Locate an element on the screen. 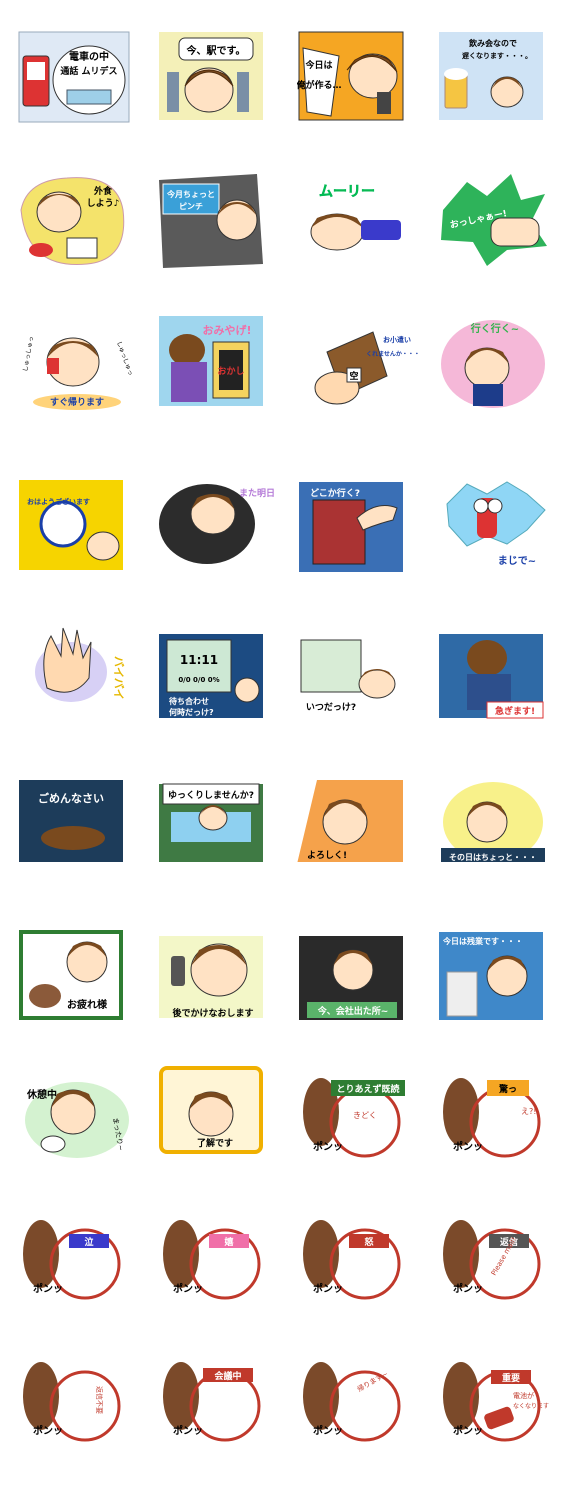 The width and height of the screenshot is (562, 1500). sticker-art: ゆっくりしませんか? is located at coordinates (211, 822).